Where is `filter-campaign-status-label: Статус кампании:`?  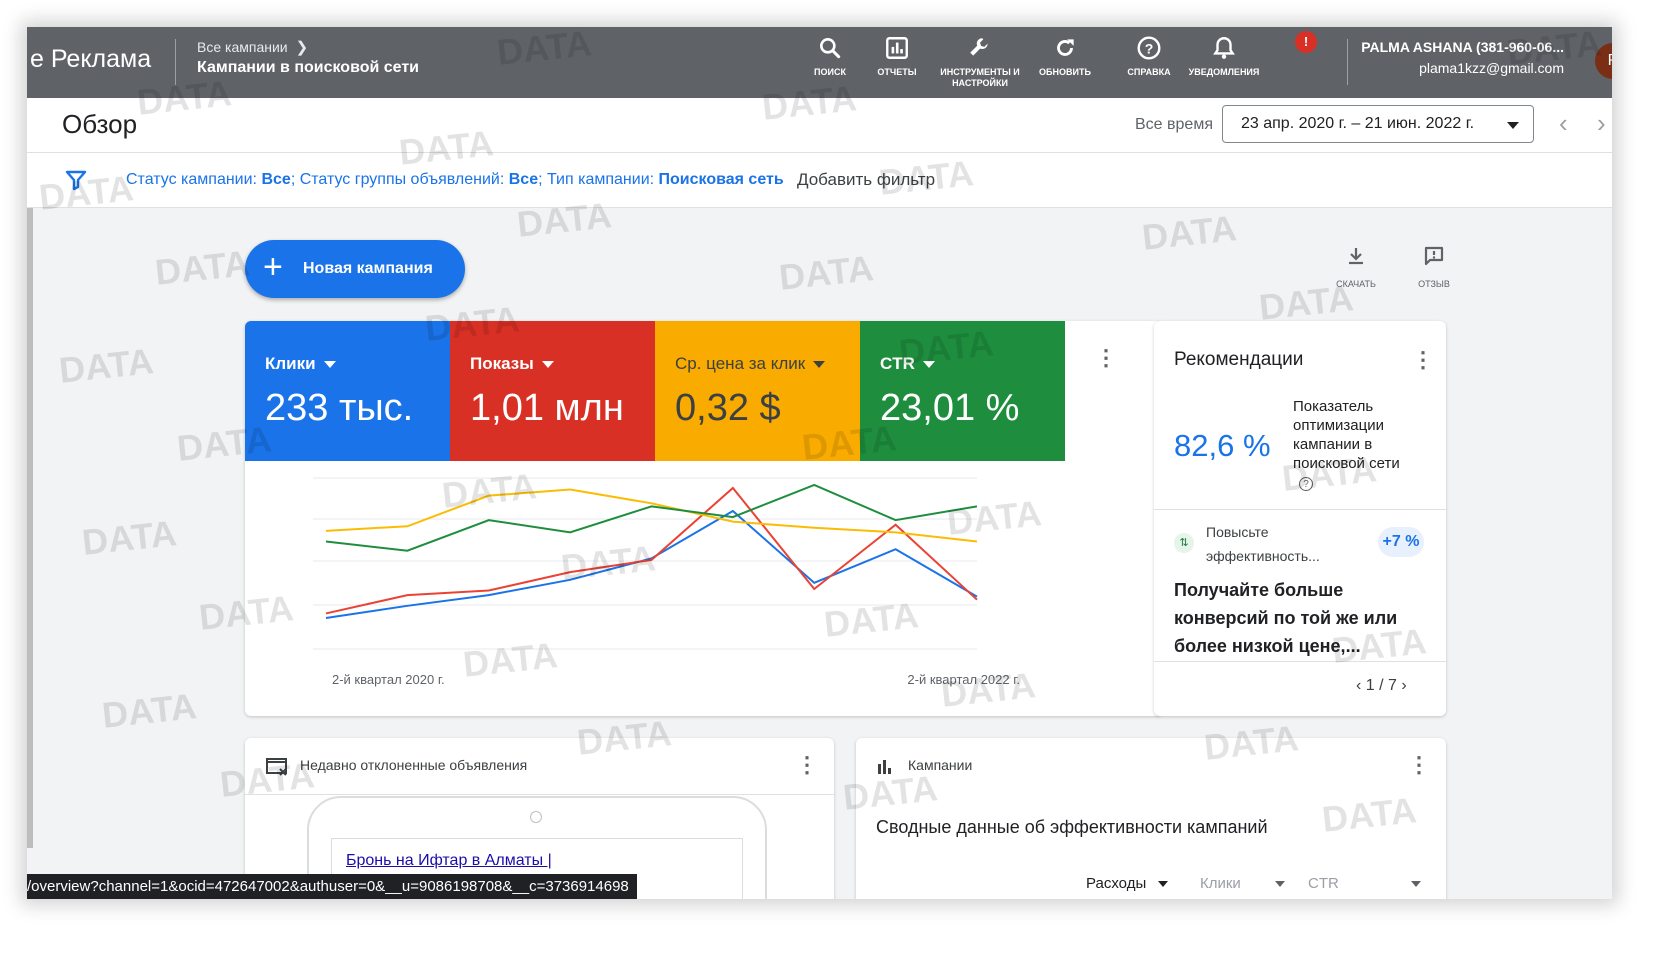
filter-campaign-status-label: Статус кампании: is located at coordinates (191, 179).